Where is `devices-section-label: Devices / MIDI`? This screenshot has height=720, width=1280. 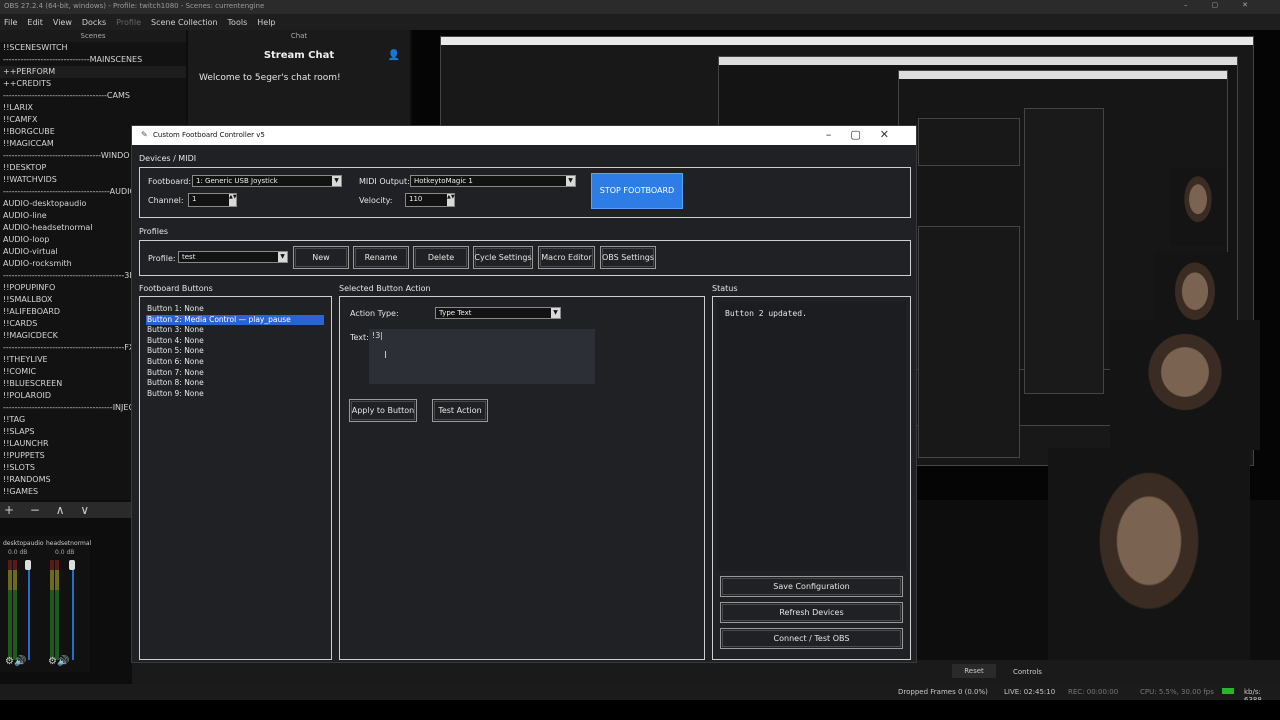 devices-section-label: Devices / MIDI is located at coordinates (168, 158).